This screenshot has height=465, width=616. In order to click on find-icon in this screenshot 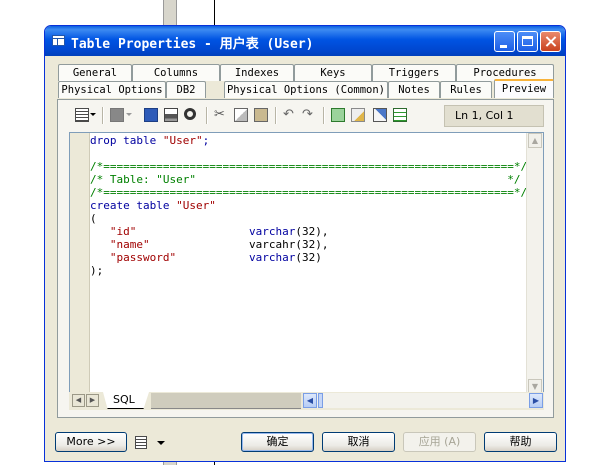, I will do `click(190, 114)`.